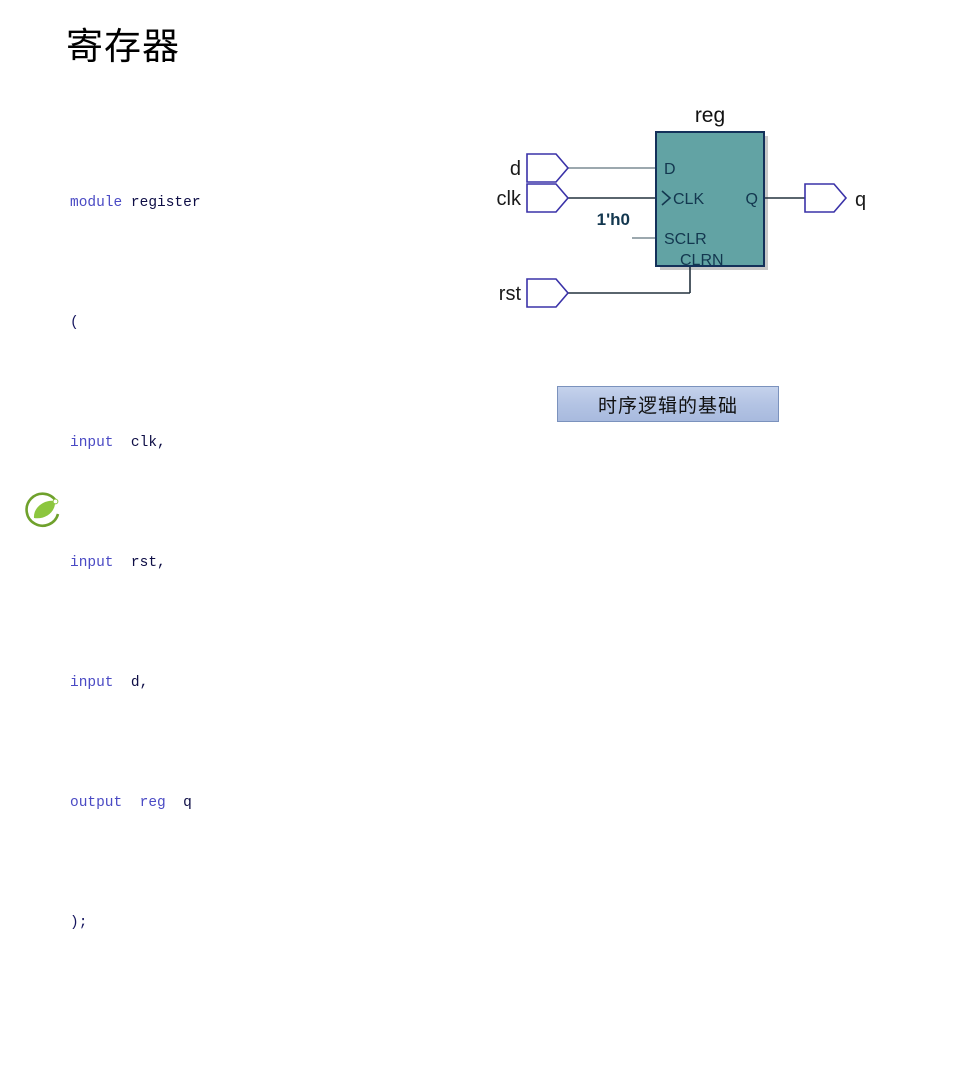  Describe the element at coordinates (250, 203) in the screenshot. I see `code-line: module register` at that location.